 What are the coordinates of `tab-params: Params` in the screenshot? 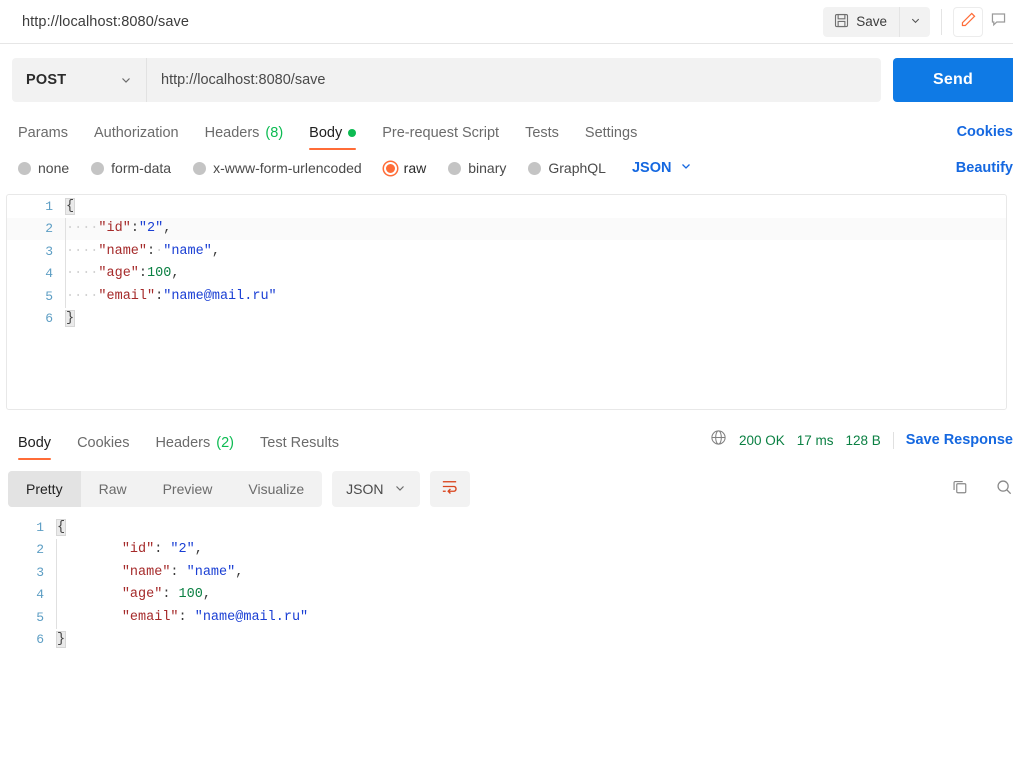 It's located at (43, 137).